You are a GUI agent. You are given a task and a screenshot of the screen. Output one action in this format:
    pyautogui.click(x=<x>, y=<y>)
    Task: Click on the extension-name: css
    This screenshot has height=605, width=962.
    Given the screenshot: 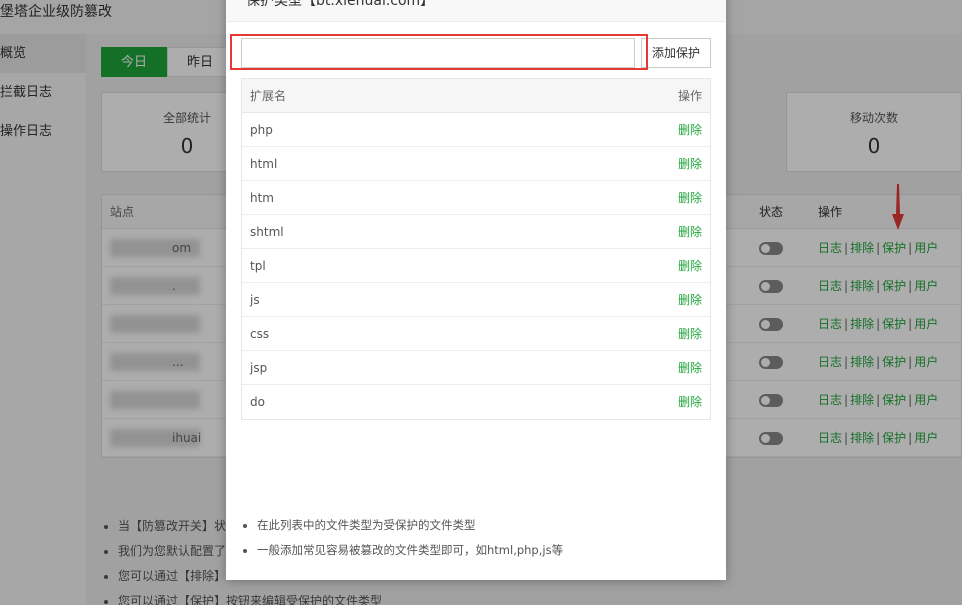 What is the action you would take?
    pyautogui.click(x=260, y=334)
    